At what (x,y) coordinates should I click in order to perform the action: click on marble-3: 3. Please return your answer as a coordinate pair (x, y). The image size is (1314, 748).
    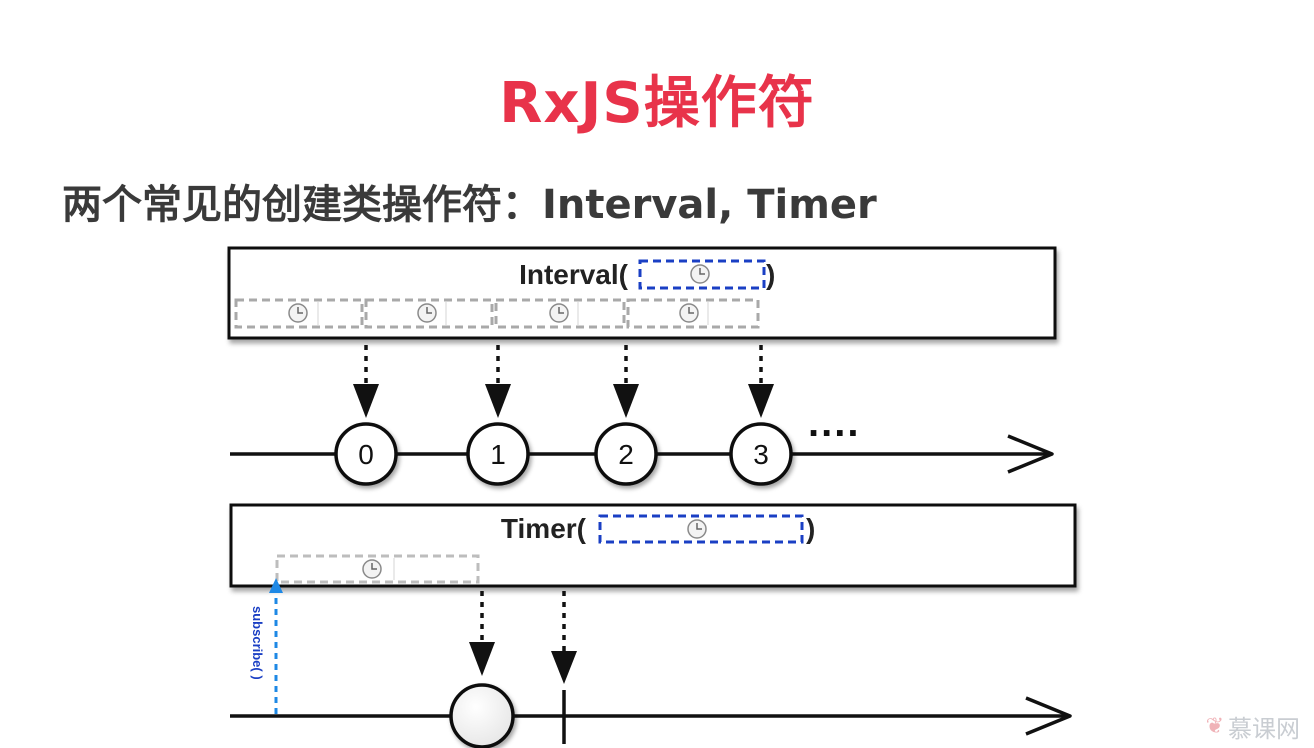
    Looking at the image, I should click on (761, 454).